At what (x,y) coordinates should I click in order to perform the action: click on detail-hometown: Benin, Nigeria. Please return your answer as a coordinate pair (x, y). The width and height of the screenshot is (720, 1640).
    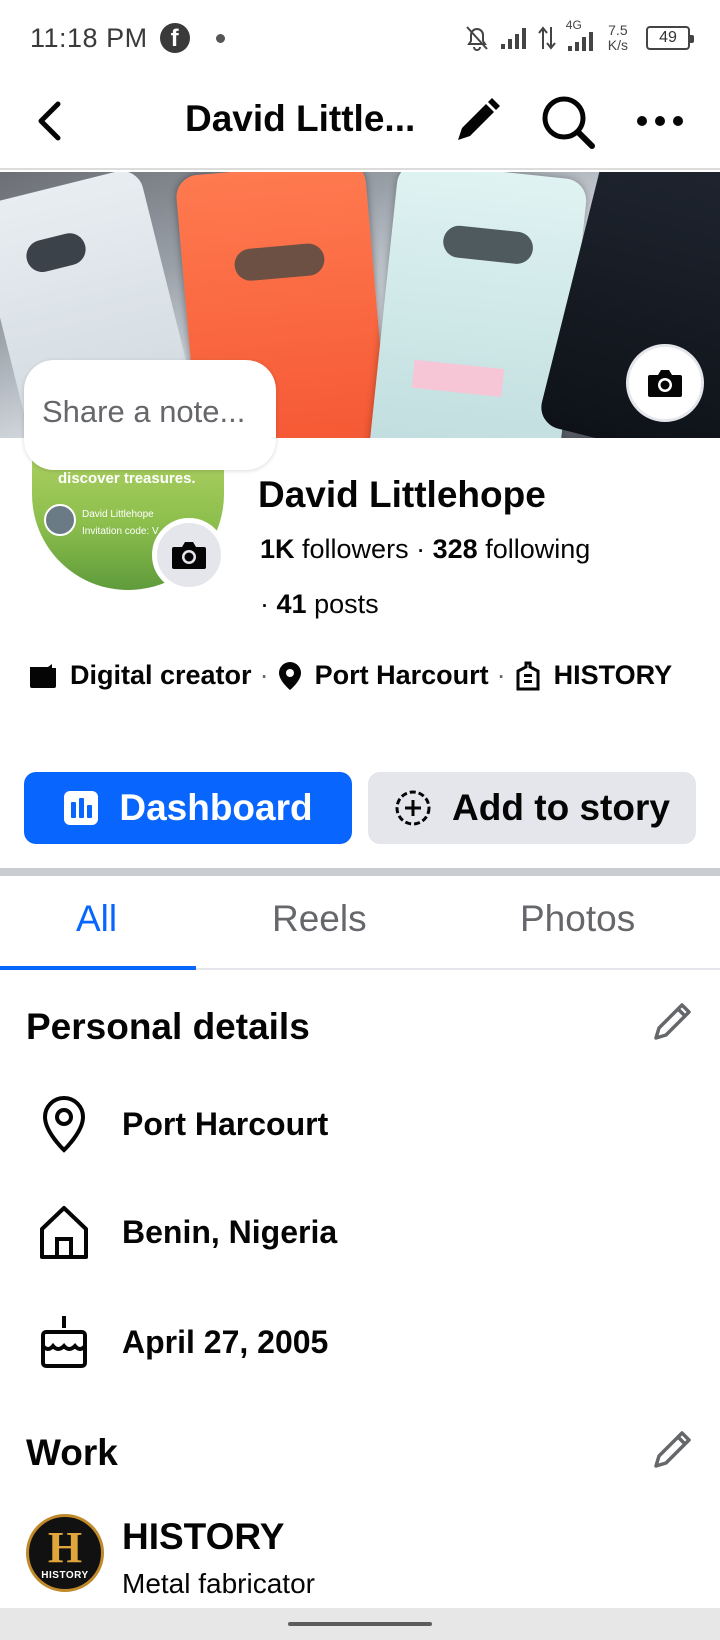
    Looking at the image, I should click on (230, 1231).